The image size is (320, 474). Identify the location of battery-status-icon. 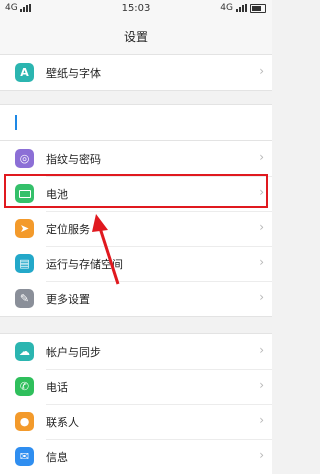
(258, 8).